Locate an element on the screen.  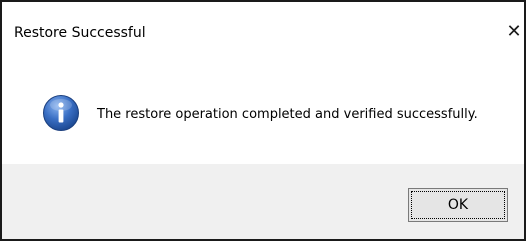
dialog-title: Restore Successful is located at coordinates (80, 33).